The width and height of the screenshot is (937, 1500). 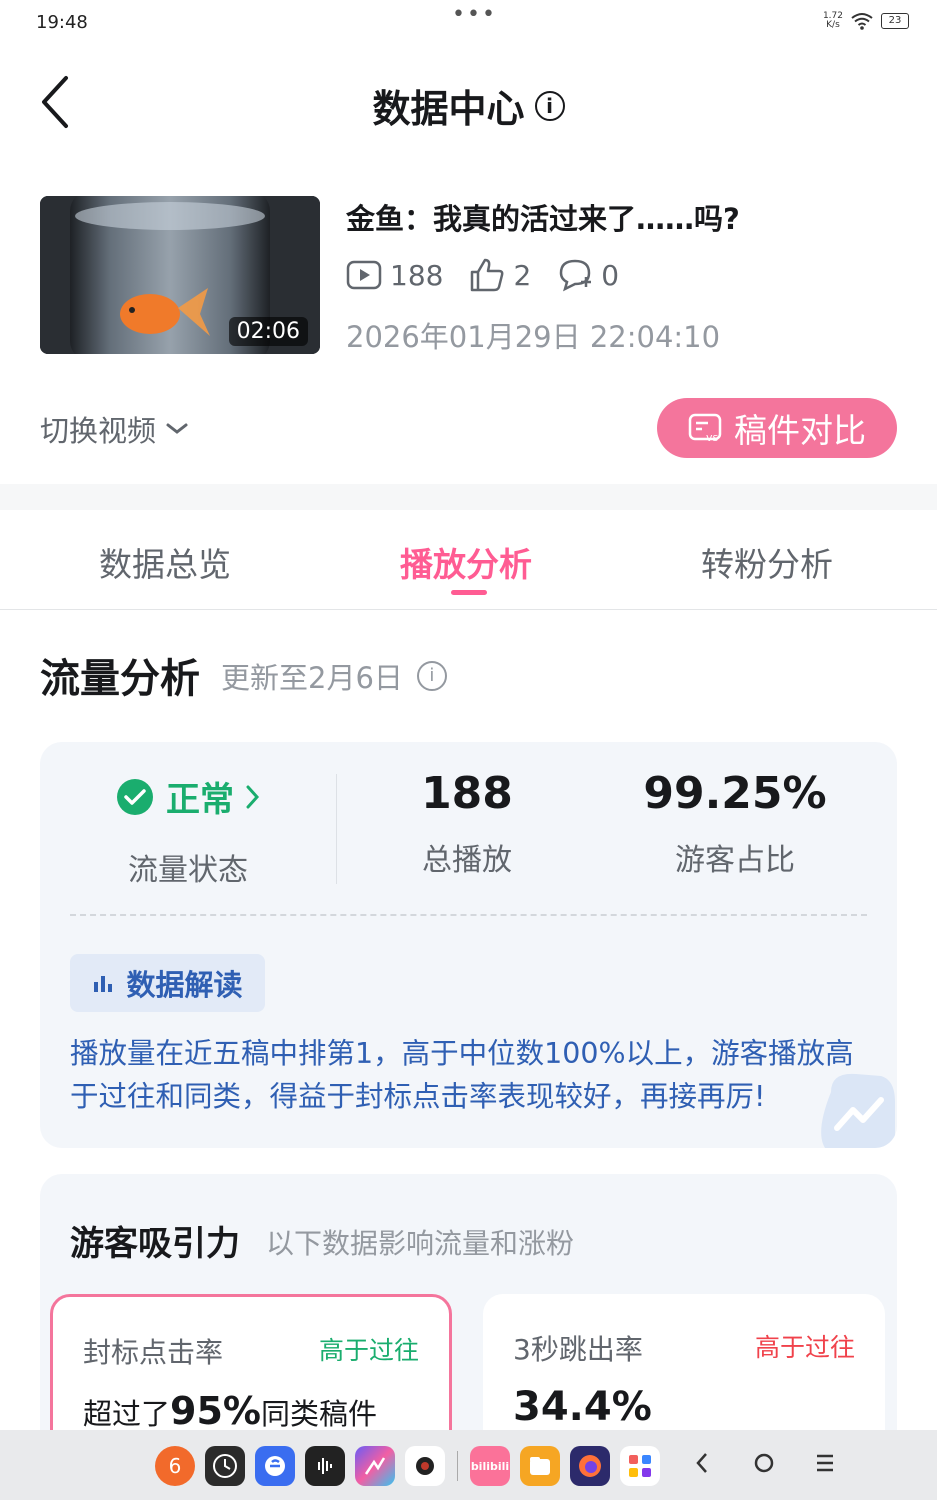 What do you see at coordinates (468, 915) in the screenshot?
I see `dashed-divider` at bounding box center [468, 915].